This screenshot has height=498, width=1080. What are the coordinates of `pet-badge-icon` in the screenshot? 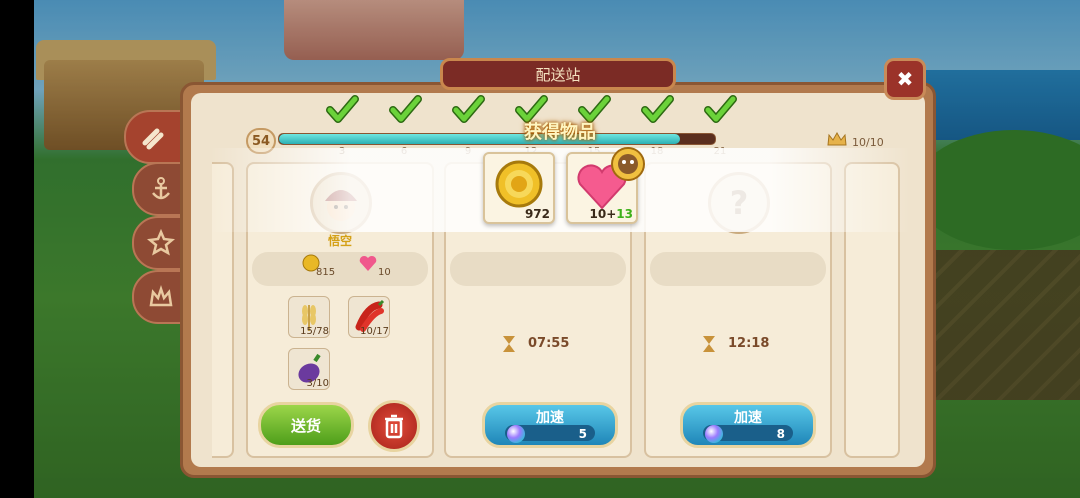 It's located at (628, 164).